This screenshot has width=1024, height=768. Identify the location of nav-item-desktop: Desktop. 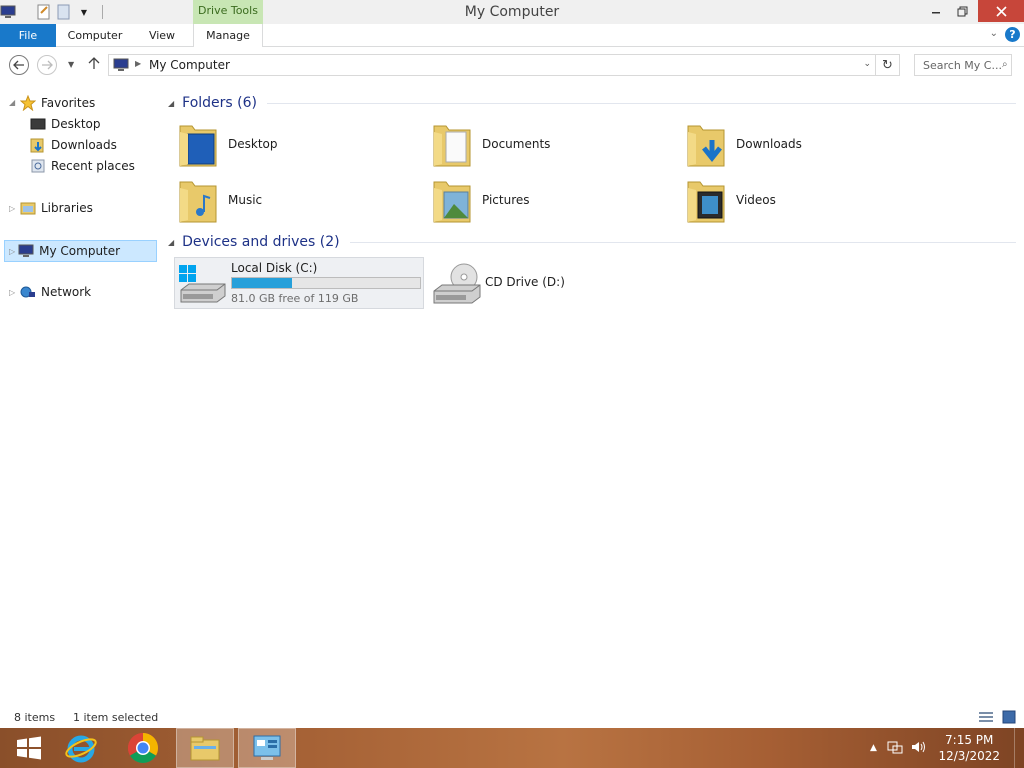
(65, 124).